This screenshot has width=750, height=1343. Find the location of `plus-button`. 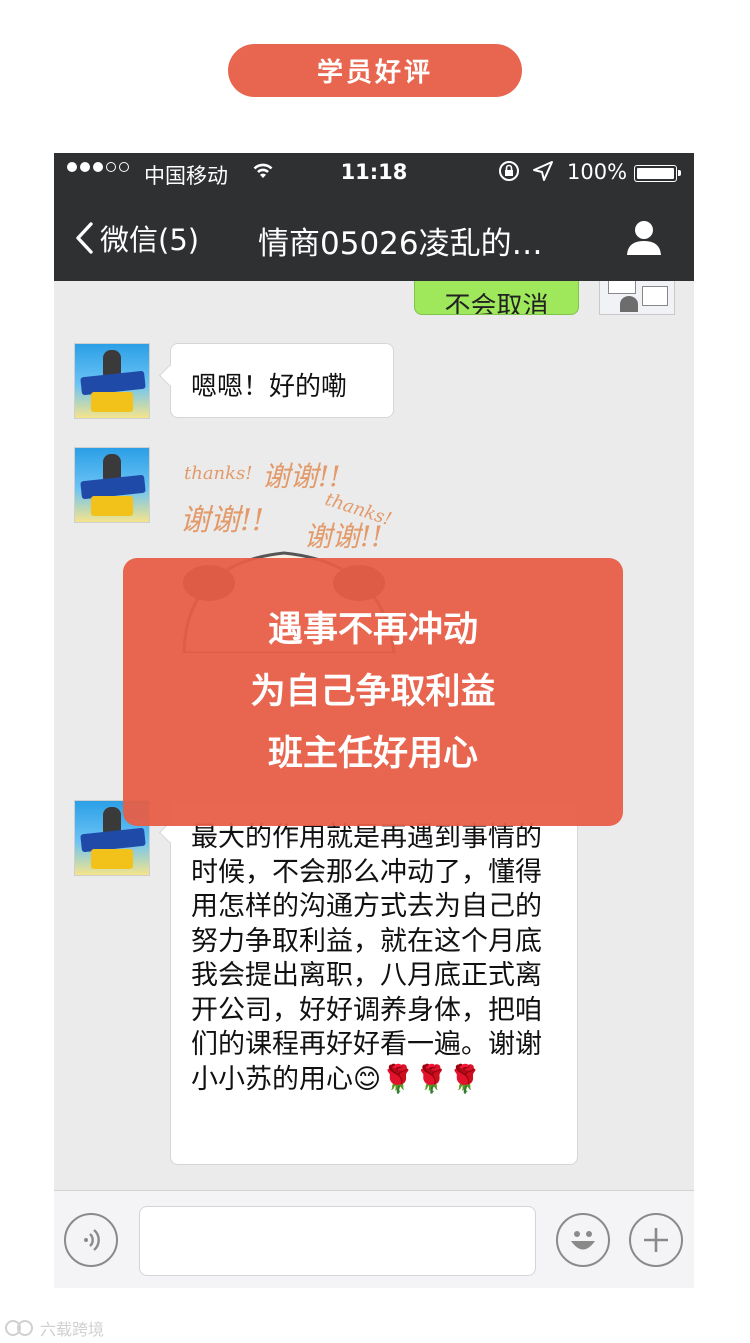

plus-button is located at coordinates (656, 1240).